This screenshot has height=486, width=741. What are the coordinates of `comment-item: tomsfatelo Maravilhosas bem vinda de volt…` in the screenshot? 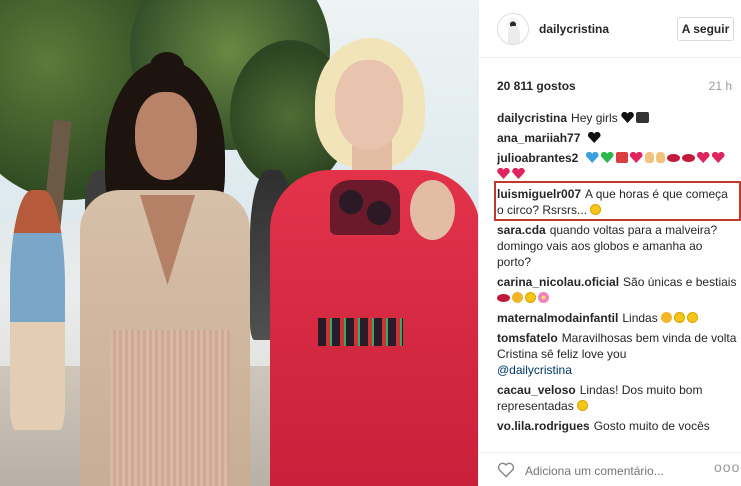 It's located at (617, 354).